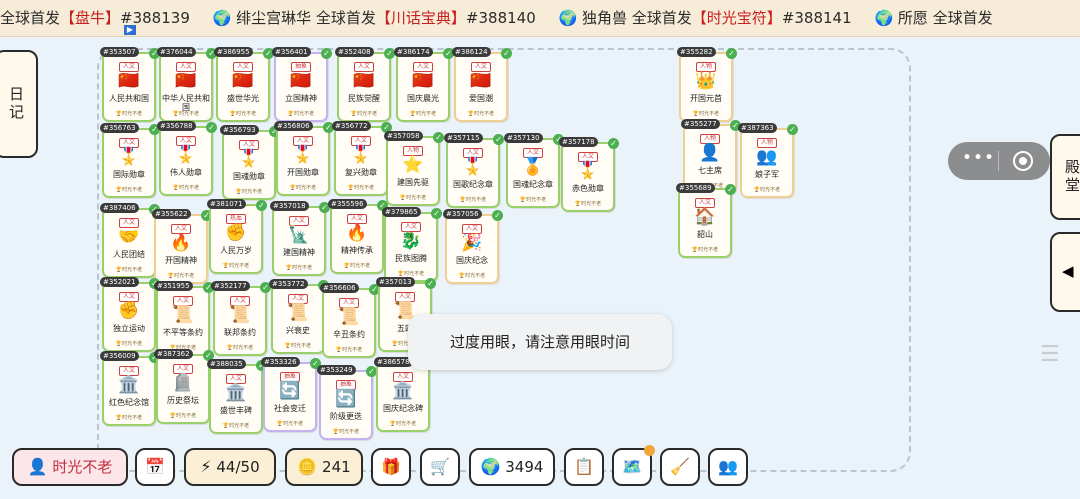  Describe the element at coordinates (129, 328) in the screenshot. I see `card-title: 独立运动` at that location.